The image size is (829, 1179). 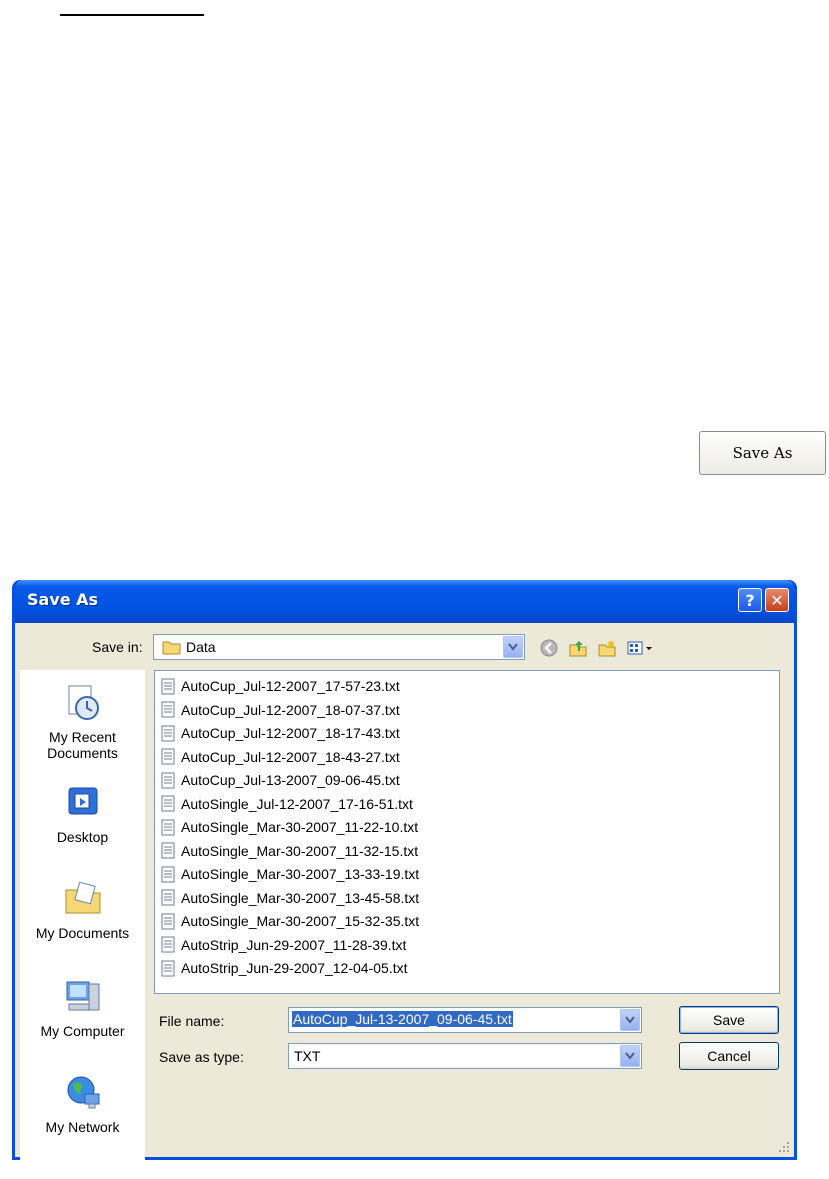 What do you see at coordinates (82, 897) in the screenshot?
I see `my-documents-icon` at bounding box center [82, 897].